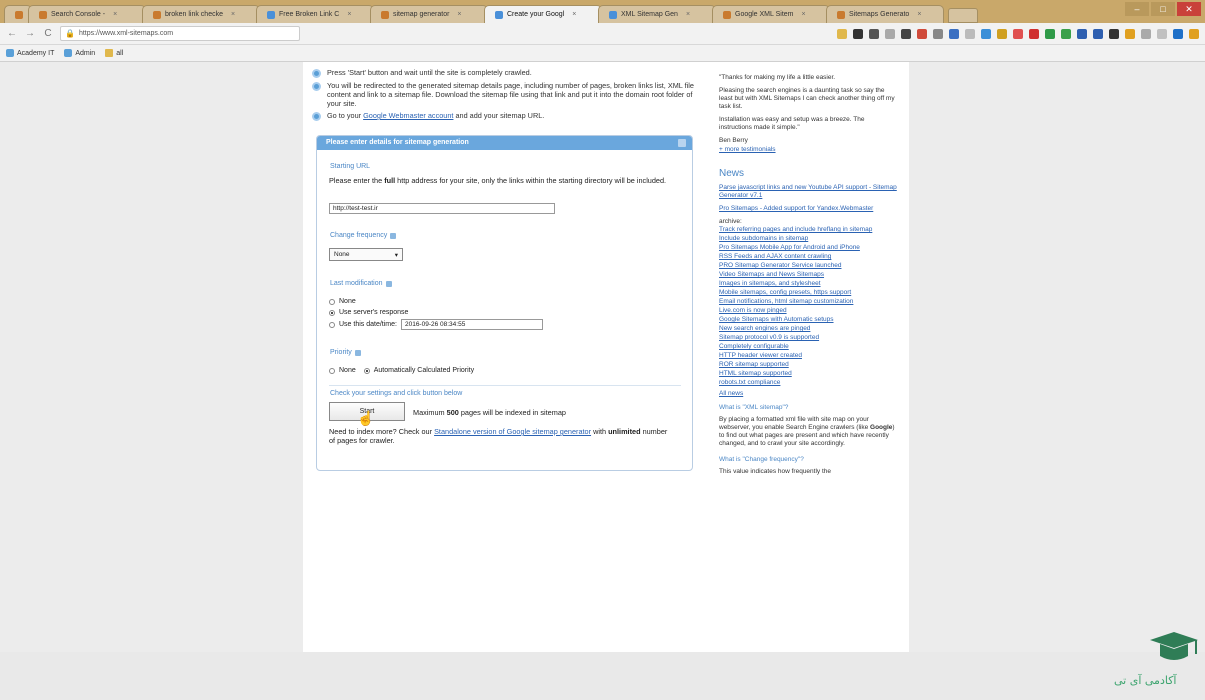  I want to click on google-webmaster-link: Google Webmaster account, so click(408, 115).